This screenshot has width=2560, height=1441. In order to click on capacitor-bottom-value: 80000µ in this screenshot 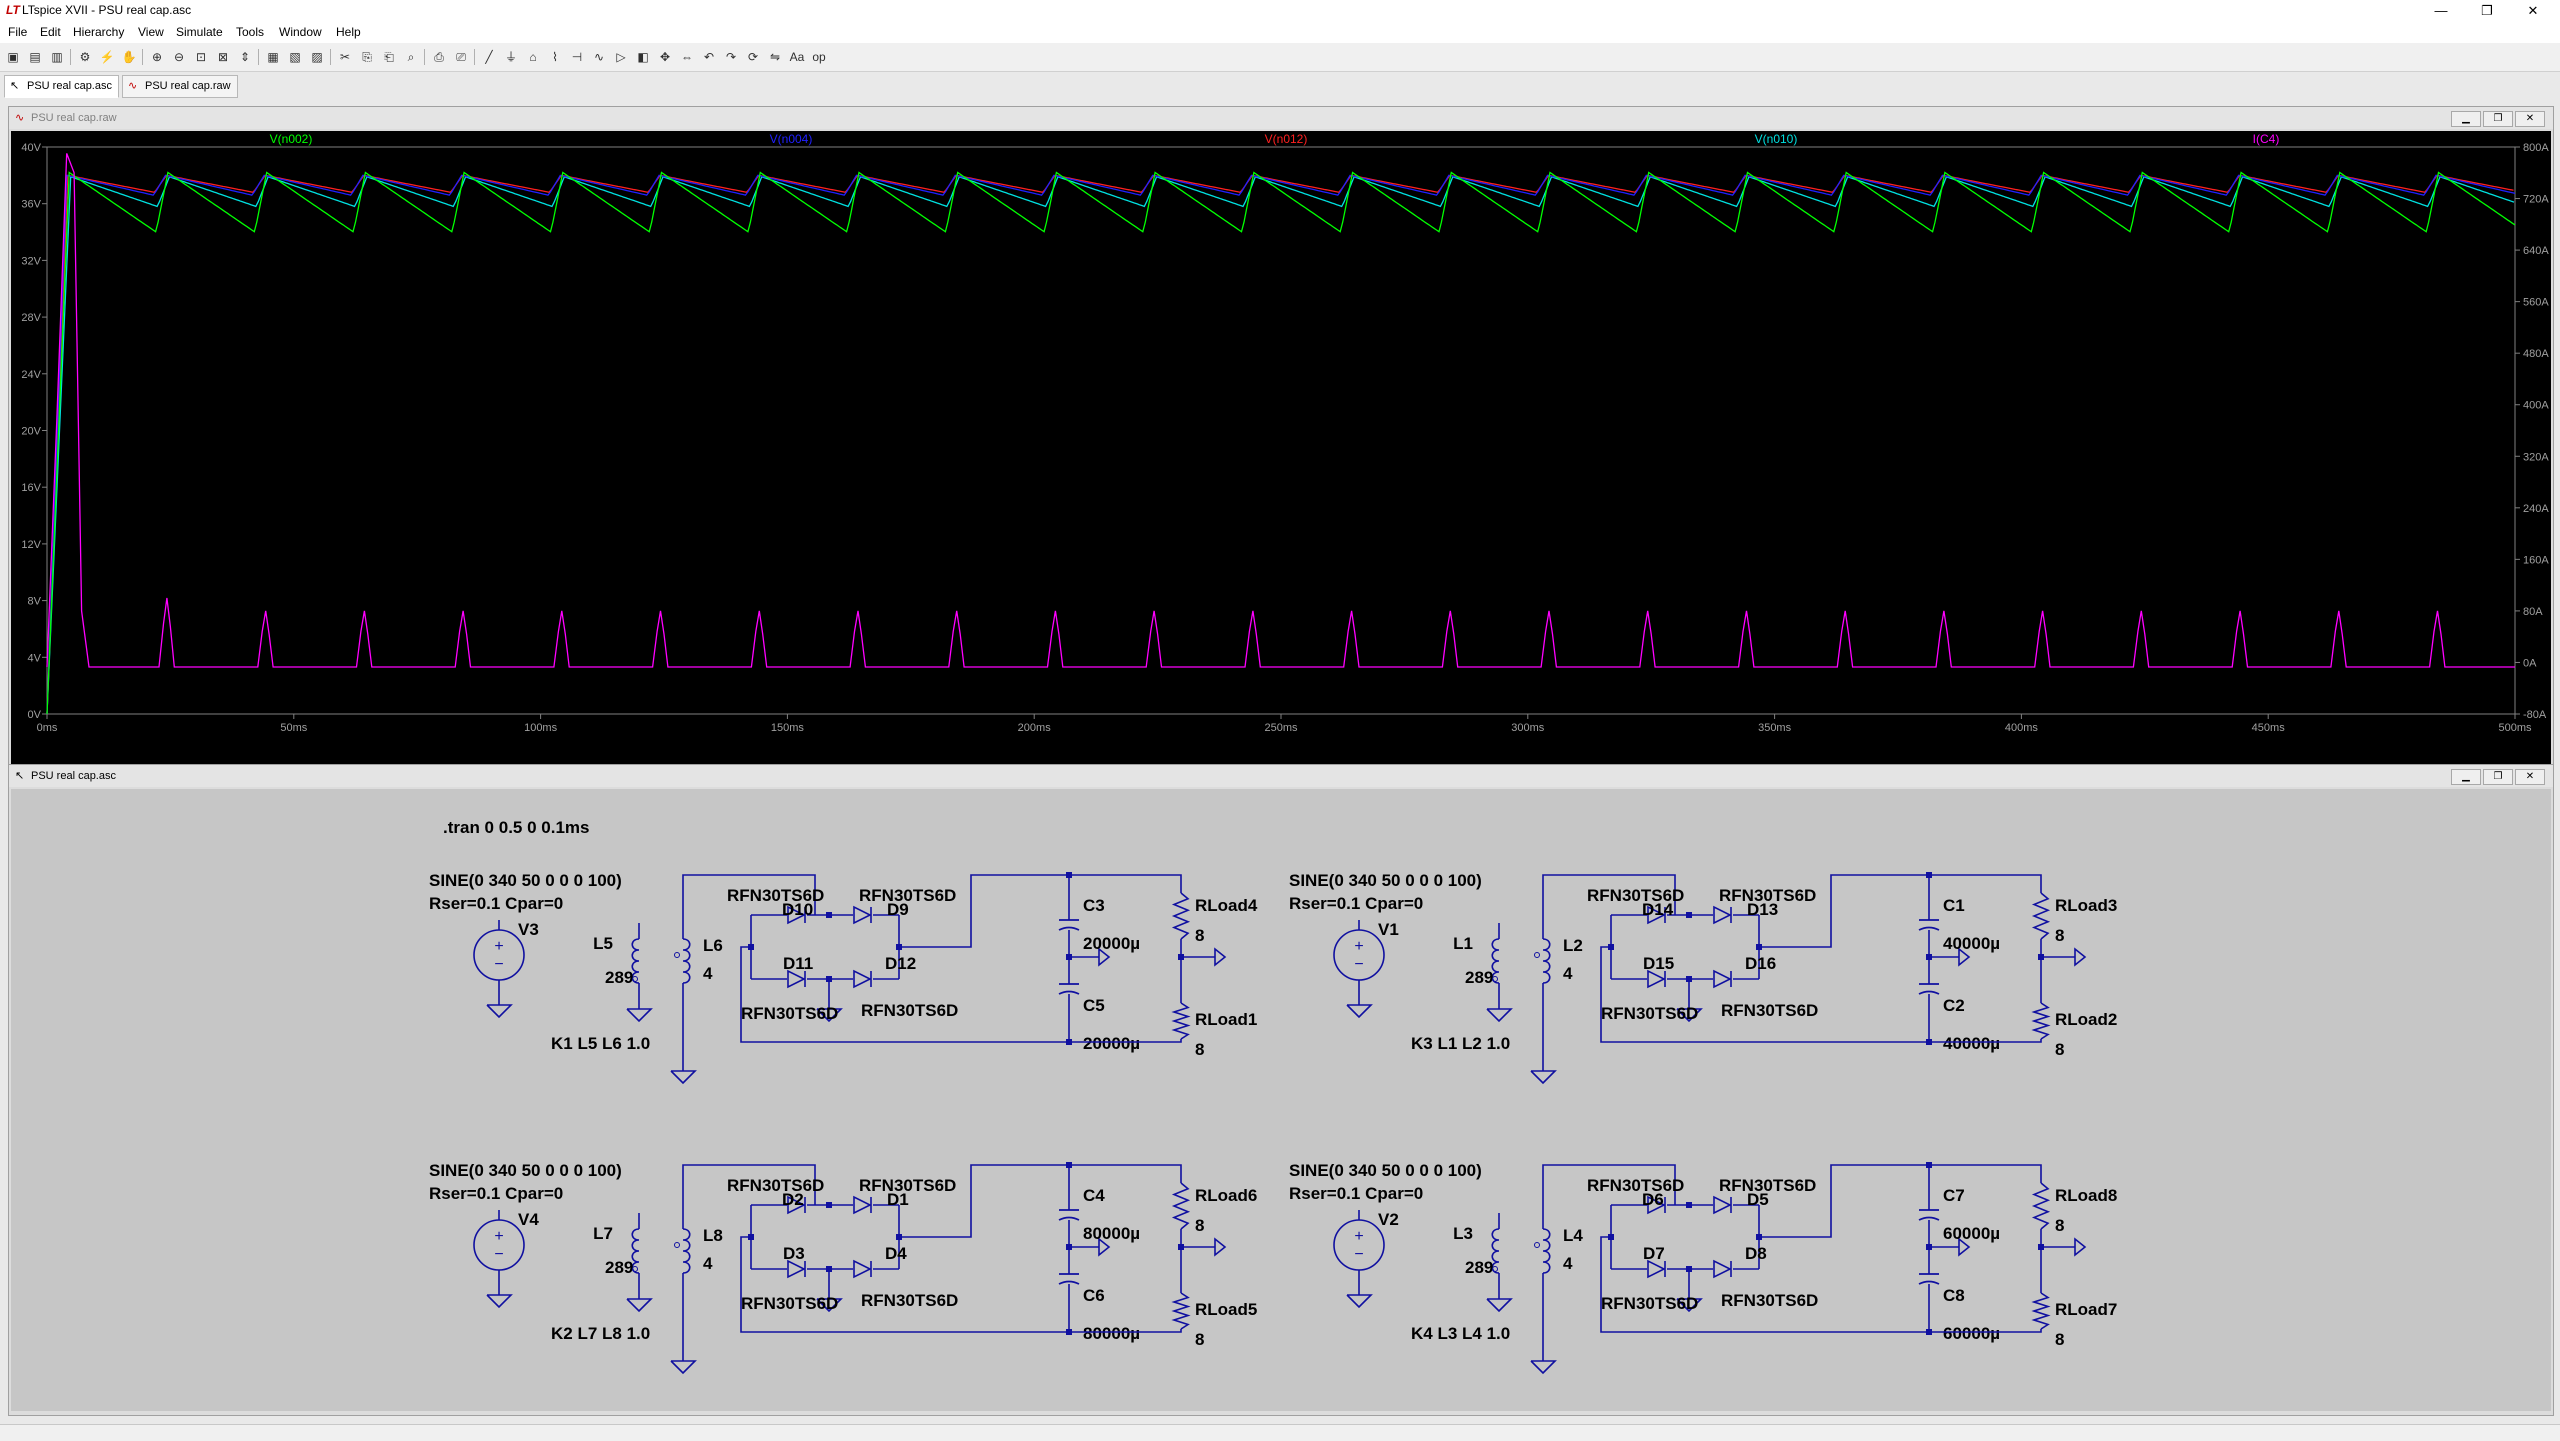, I will do `click(1111, 1333)`.